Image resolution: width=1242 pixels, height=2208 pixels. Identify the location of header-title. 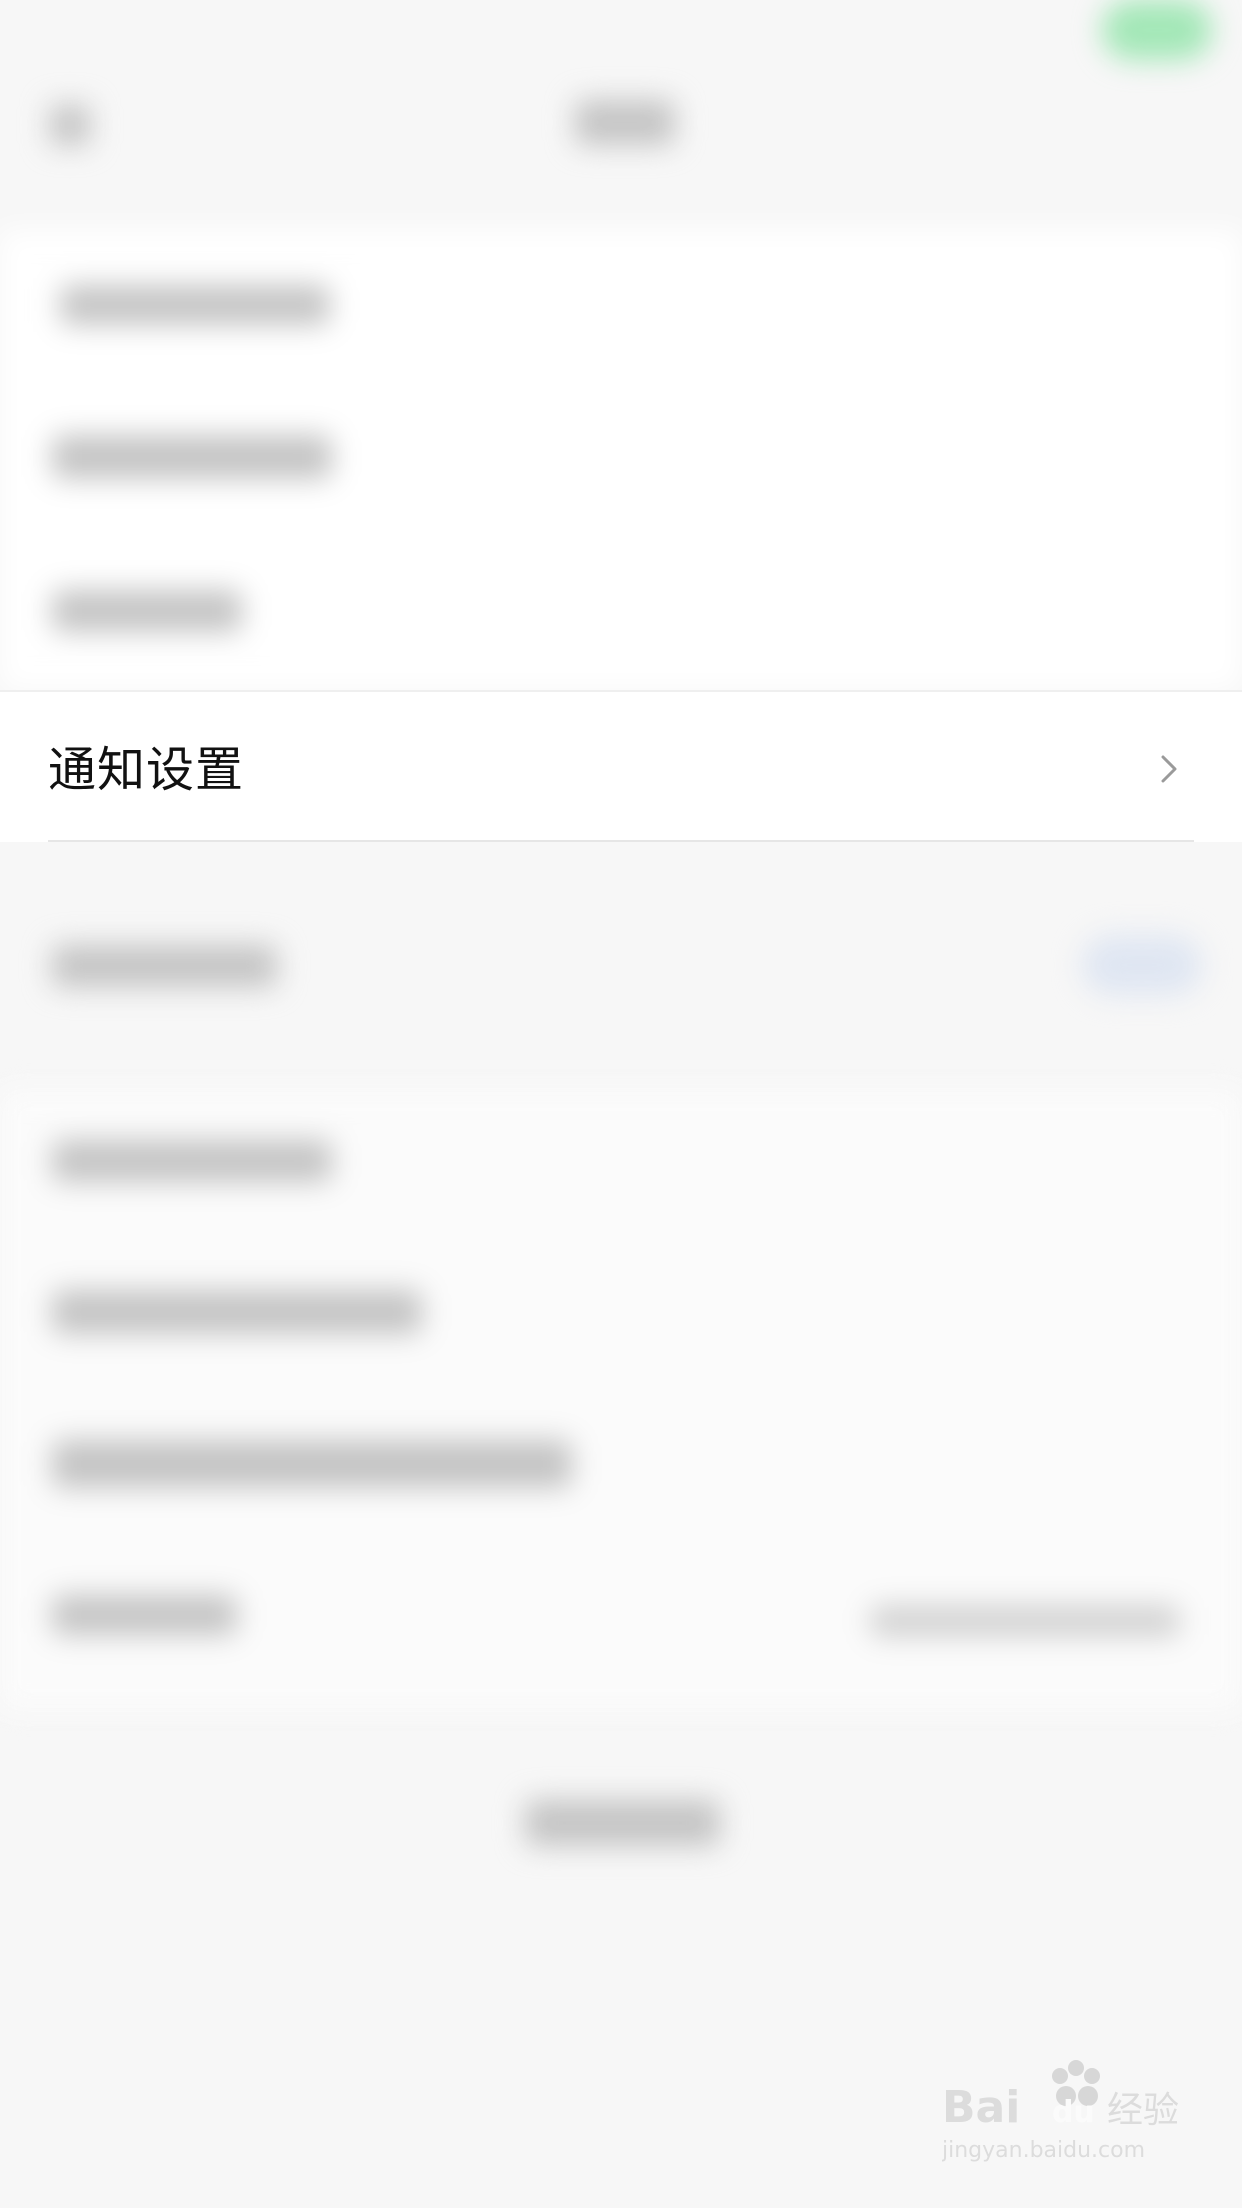
(625, 122).